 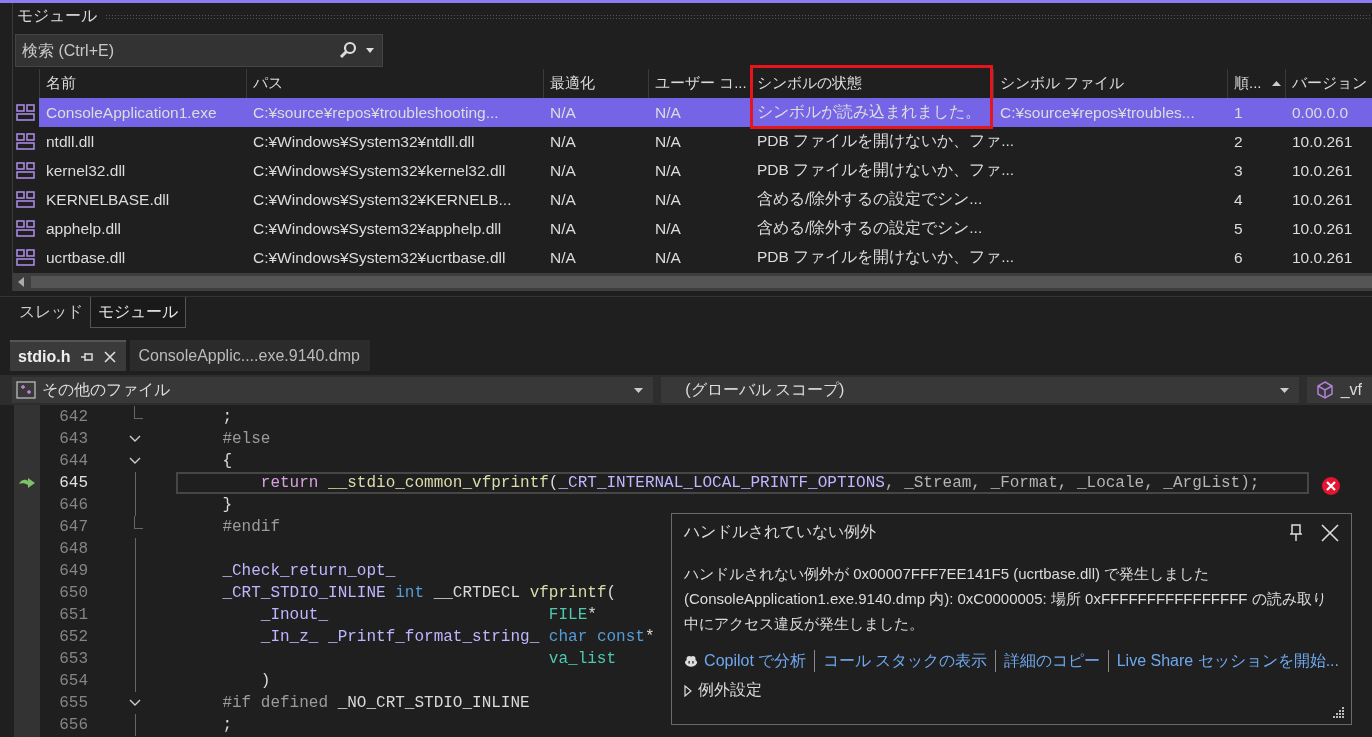 What do you see at coordinates (692, 199) in the screenshot?
I see `module-row: KERNELBASE.dll C:¥Windows¥System32¥KERNELB... N/A N/A 含める/除外するの設定でシン... 4 10.0.261` at bounding box center [692, 199].